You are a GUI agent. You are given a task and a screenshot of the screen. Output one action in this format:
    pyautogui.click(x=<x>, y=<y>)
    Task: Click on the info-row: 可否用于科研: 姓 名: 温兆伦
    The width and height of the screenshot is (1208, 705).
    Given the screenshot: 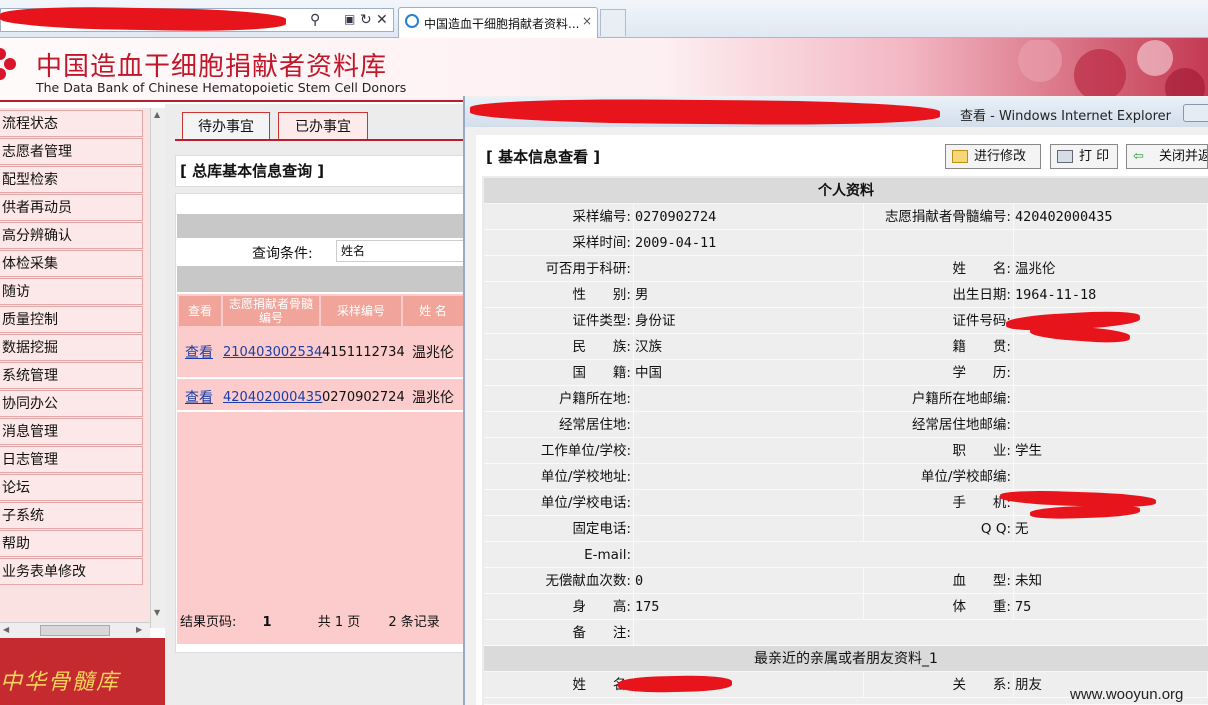 What is the action you would take?
    pyautogui.click(x=846, y=269)
    